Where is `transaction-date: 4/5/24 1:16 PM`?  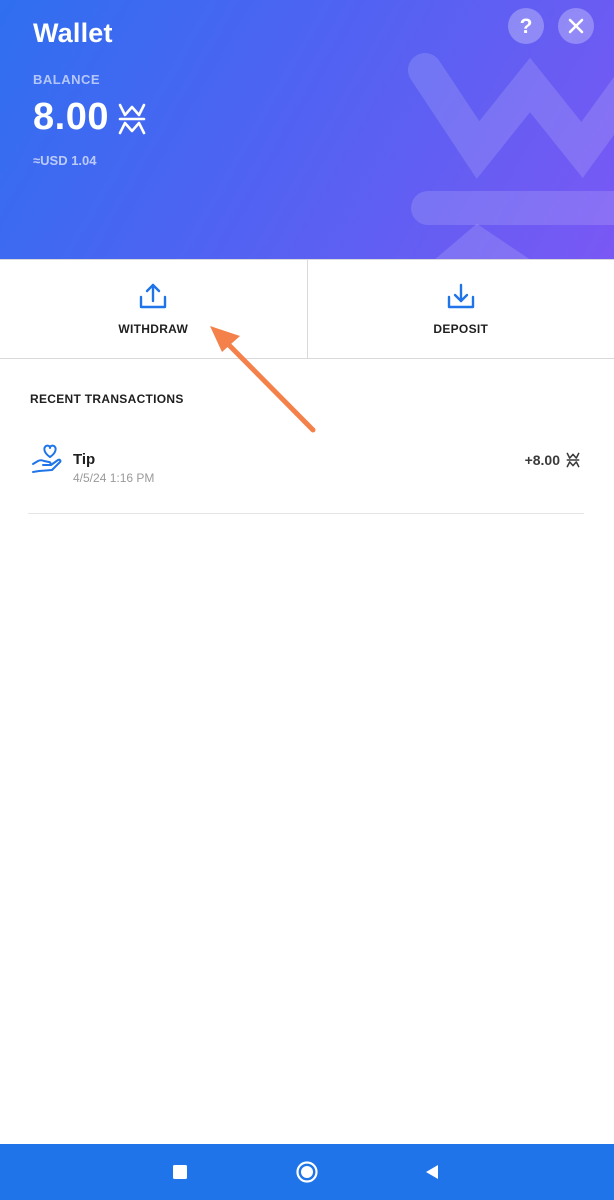
transaction-date: 4/5/24 1:16 PM is located at coordinates (114, 478).